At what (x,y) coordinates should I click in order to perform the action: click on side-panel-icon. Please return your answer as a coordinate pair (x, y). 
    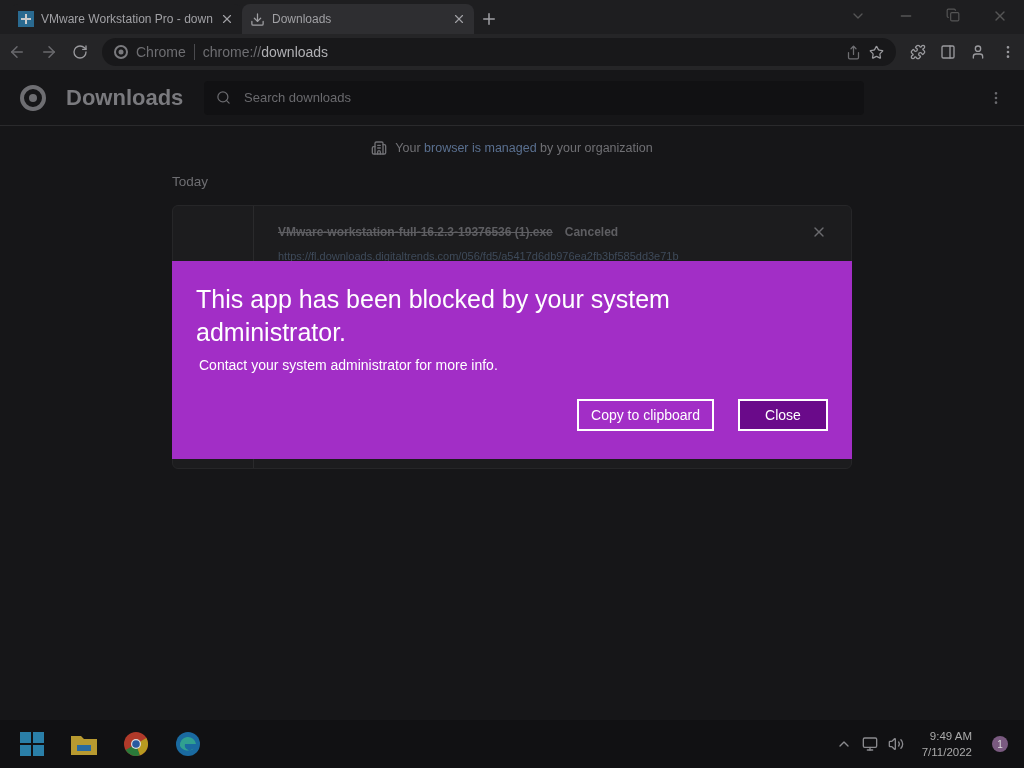
    Looking at the image, I should click on (948, 52).